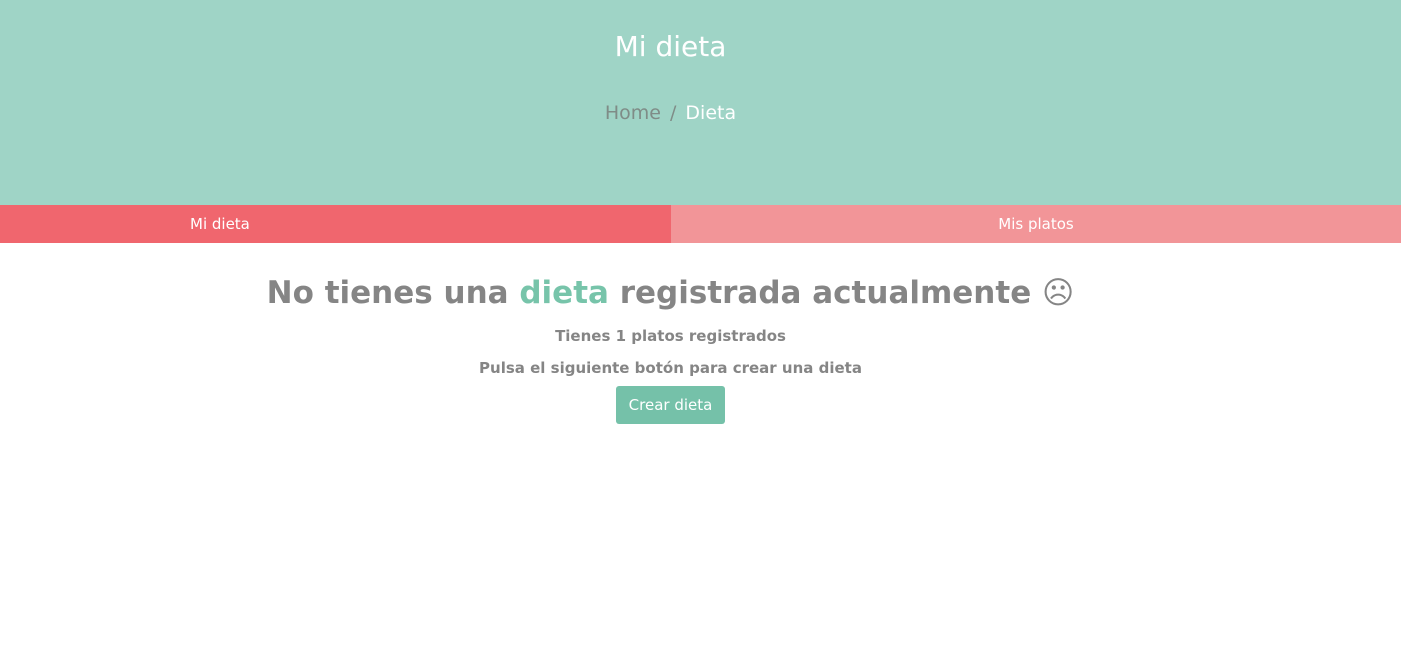 Image resolution: width=1401 pixels, height=656 pixels. I want to click on dishes-count-text: Tienes 1 platos registrados, so click(670, 336).